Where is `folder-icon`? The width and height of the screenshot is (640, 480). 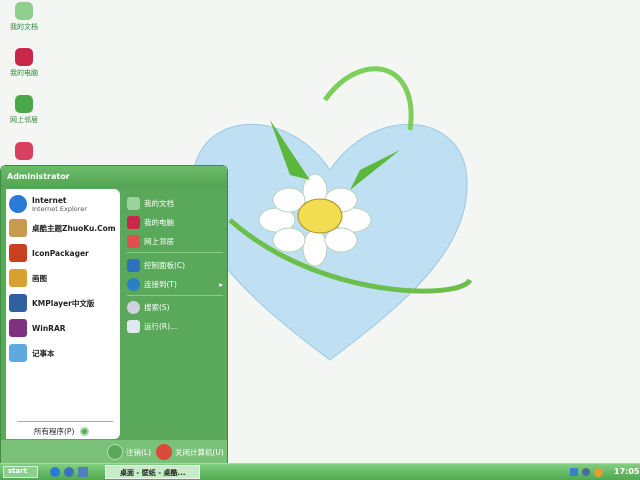 folder-icon is located at coordinates (24, 11).